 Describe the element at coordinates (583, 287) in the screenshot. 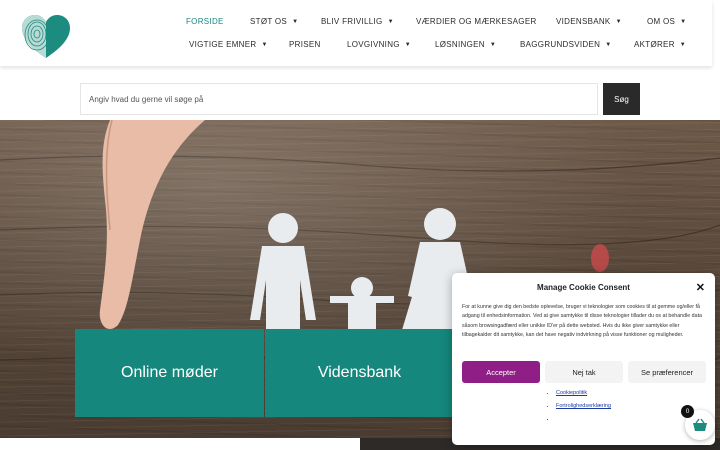

I see `cookie-dialog-title: Manage Cookie Consent` at that location.